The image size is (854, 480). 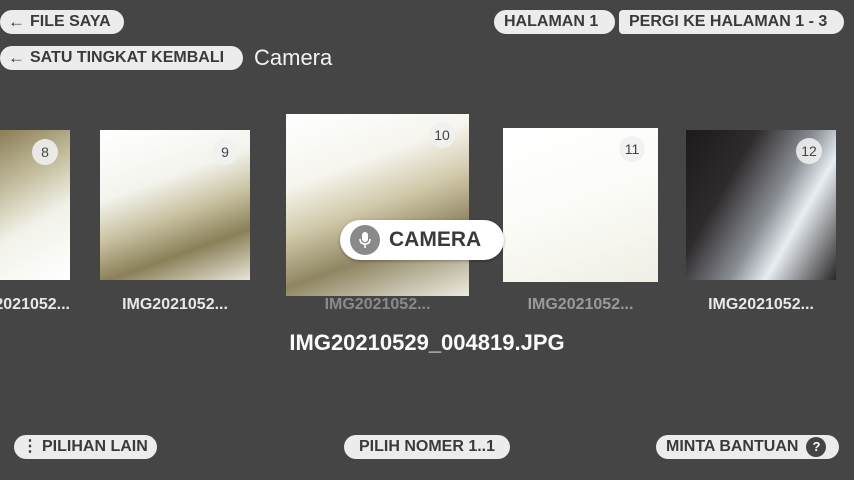 I want to click on my-files-button: ← FILE SAYA, so click(x=62, y=22).